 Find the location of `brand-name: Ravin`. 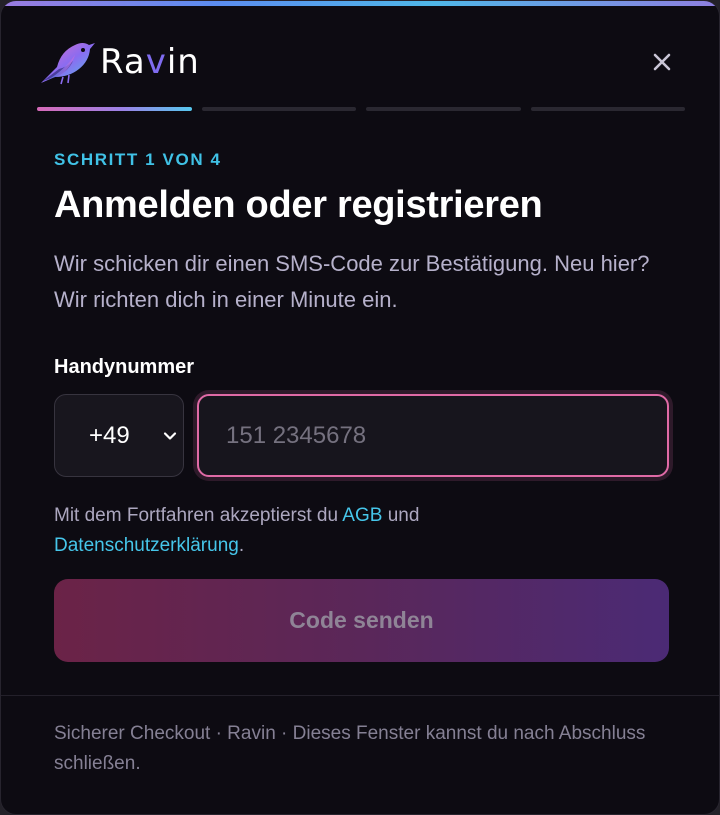

brand-name: Ravin is located at coordinates (150, 62).